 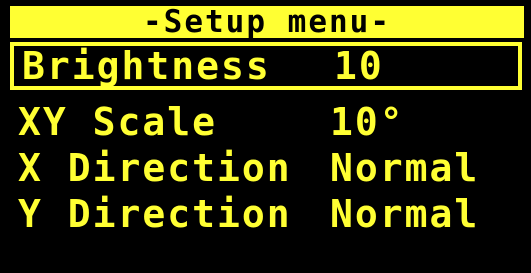 I want to click on menu-item-label: Brightness, so click(x=146, y=66).